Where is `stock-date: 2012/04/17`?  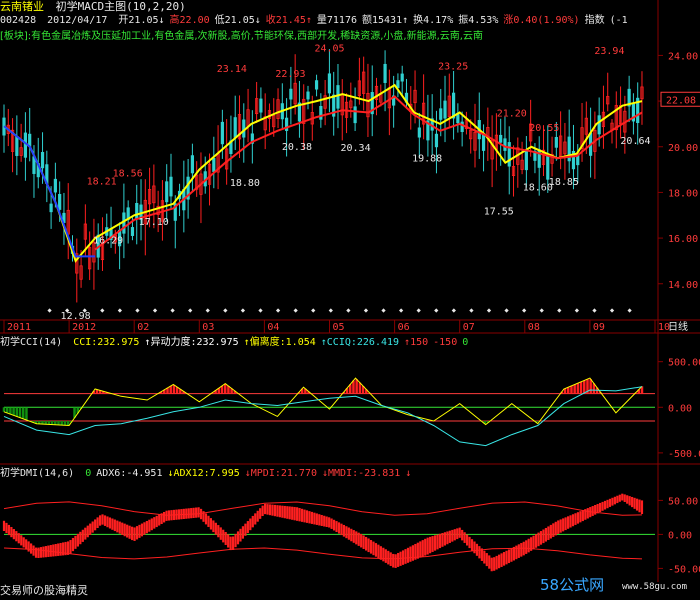 stock-date: 2012/04/17 is located at coordinates (77, 20).